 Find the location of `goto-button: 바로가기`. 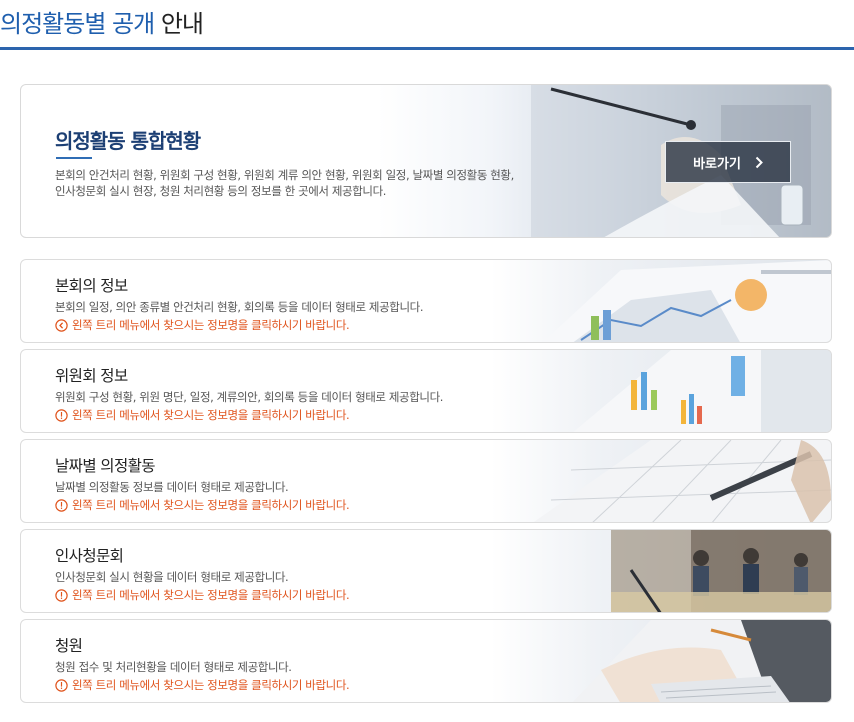

goto-button: 바로가기 is located at coordinates (728, 162).